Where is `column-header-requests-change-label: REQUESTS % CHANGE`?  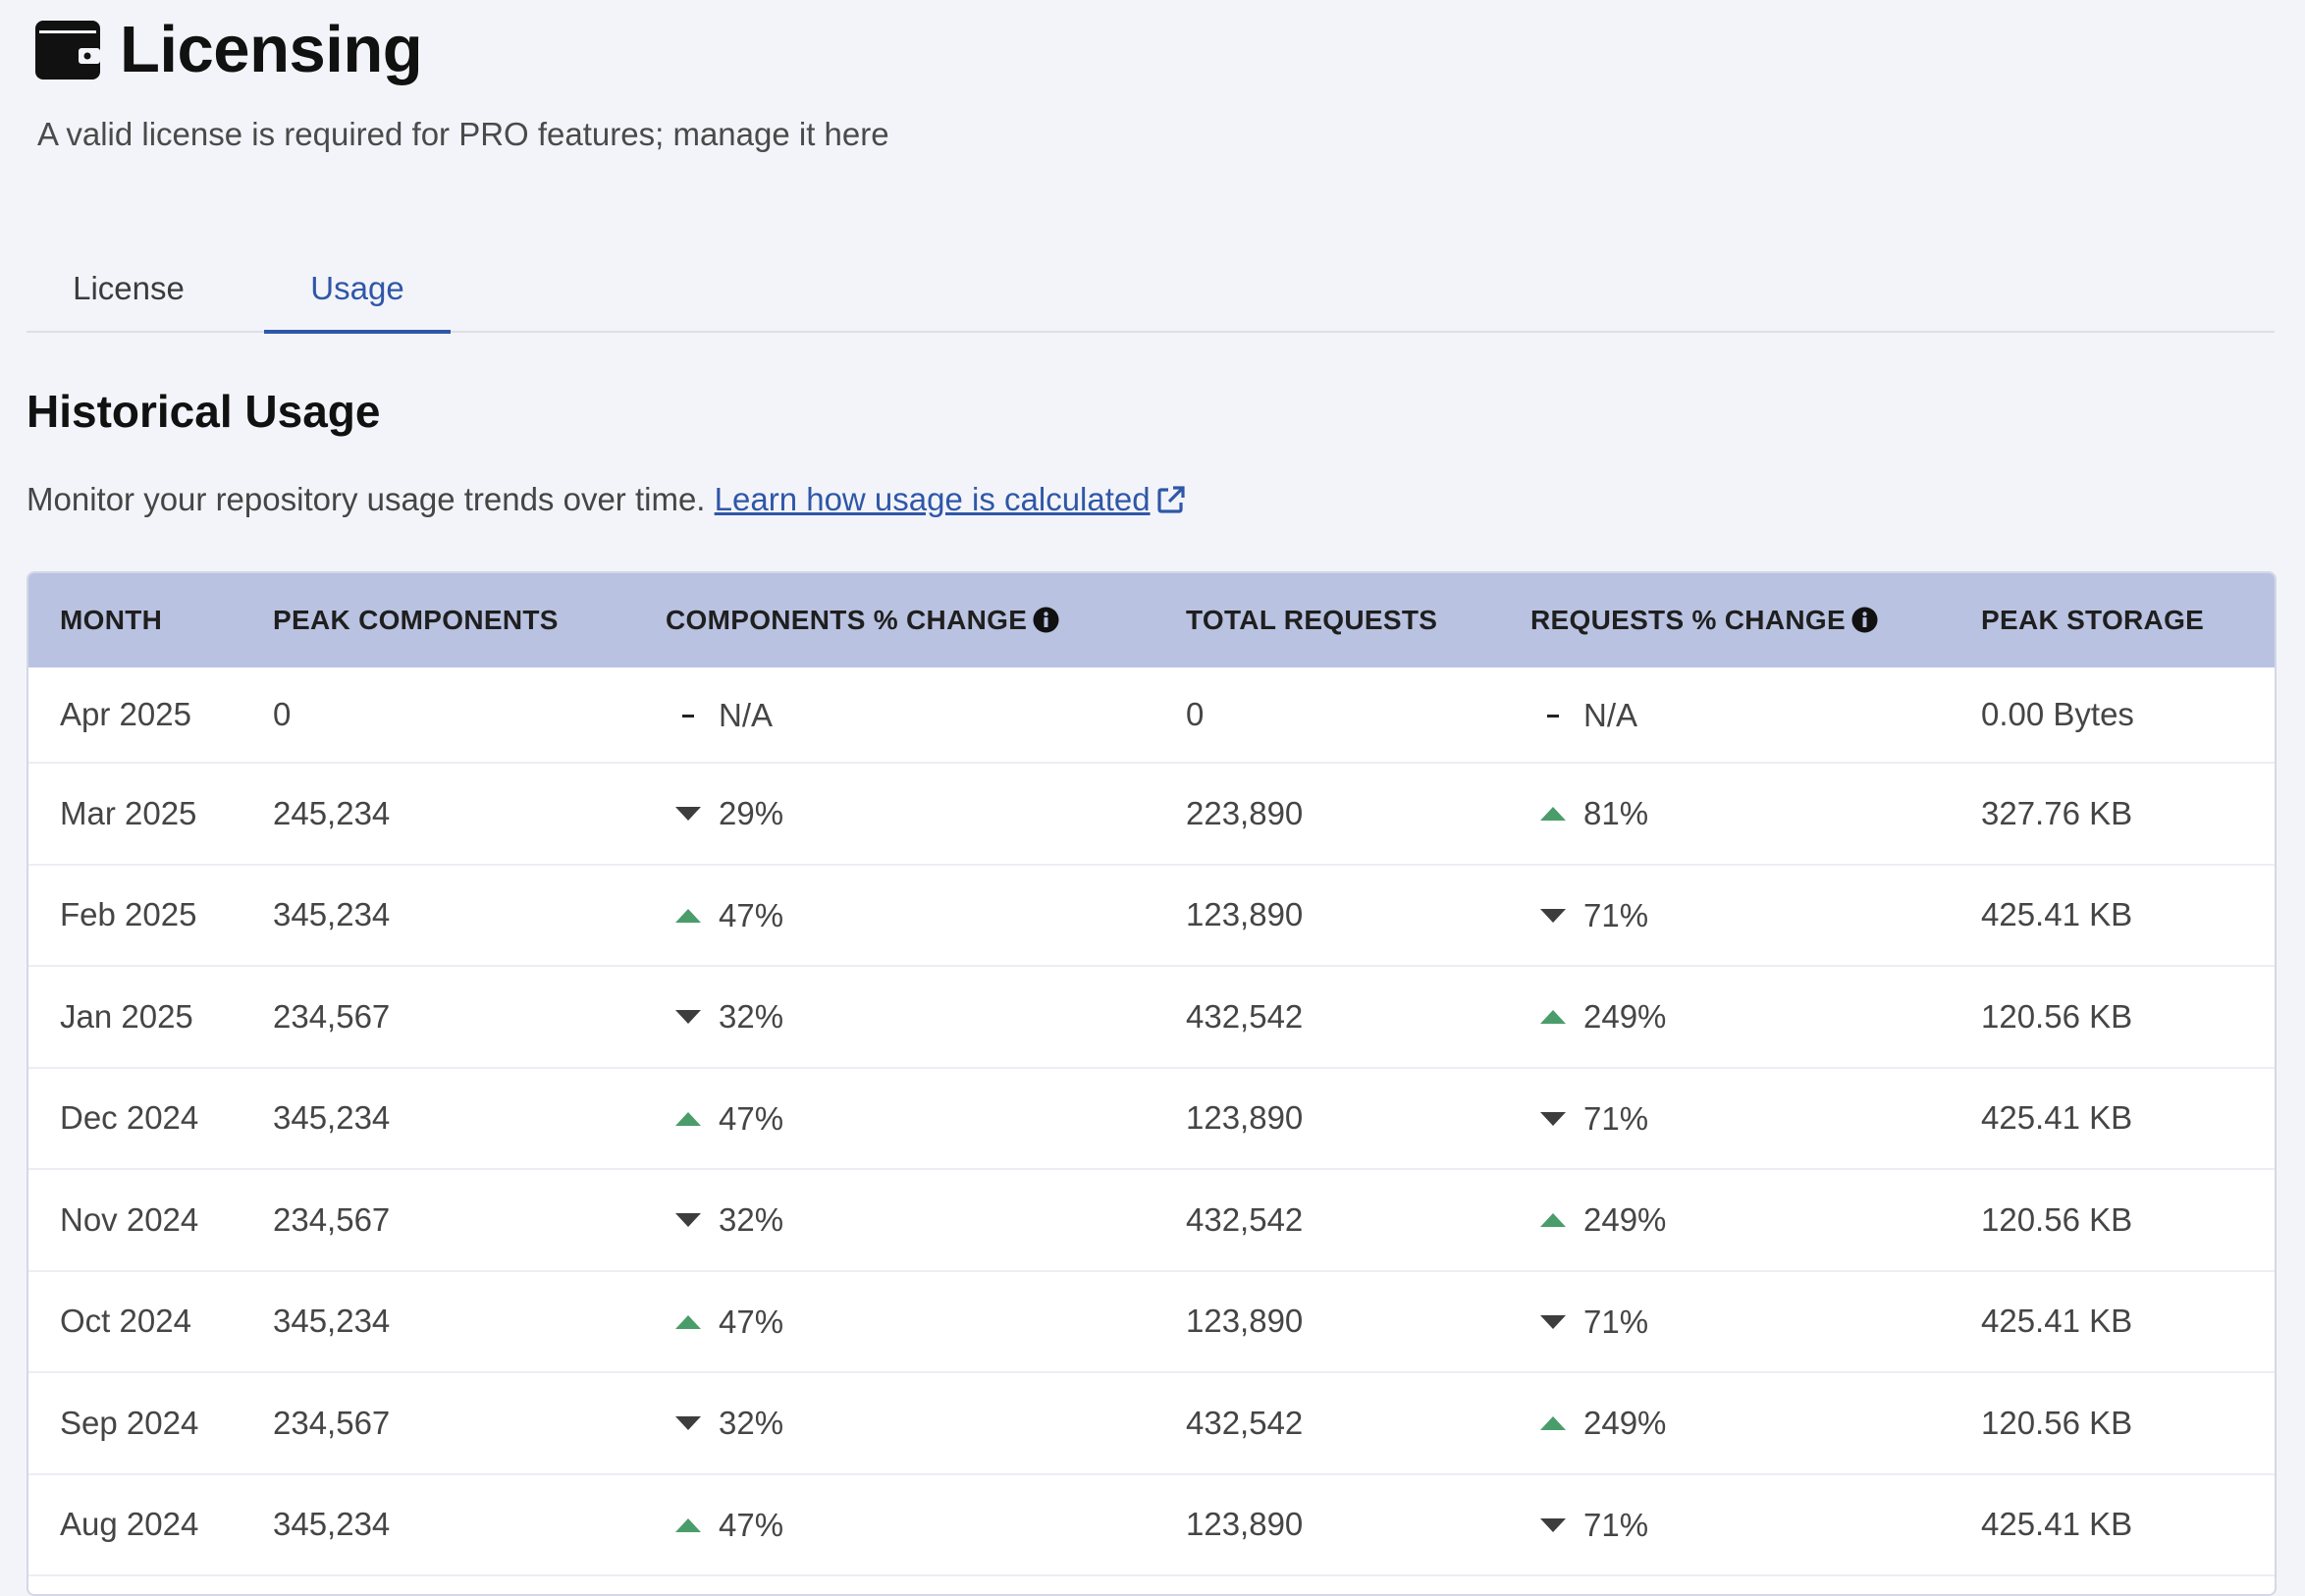
column-header-requests-change-label: REQUESTS % CHANGE is located at coordinates (1688, 620).